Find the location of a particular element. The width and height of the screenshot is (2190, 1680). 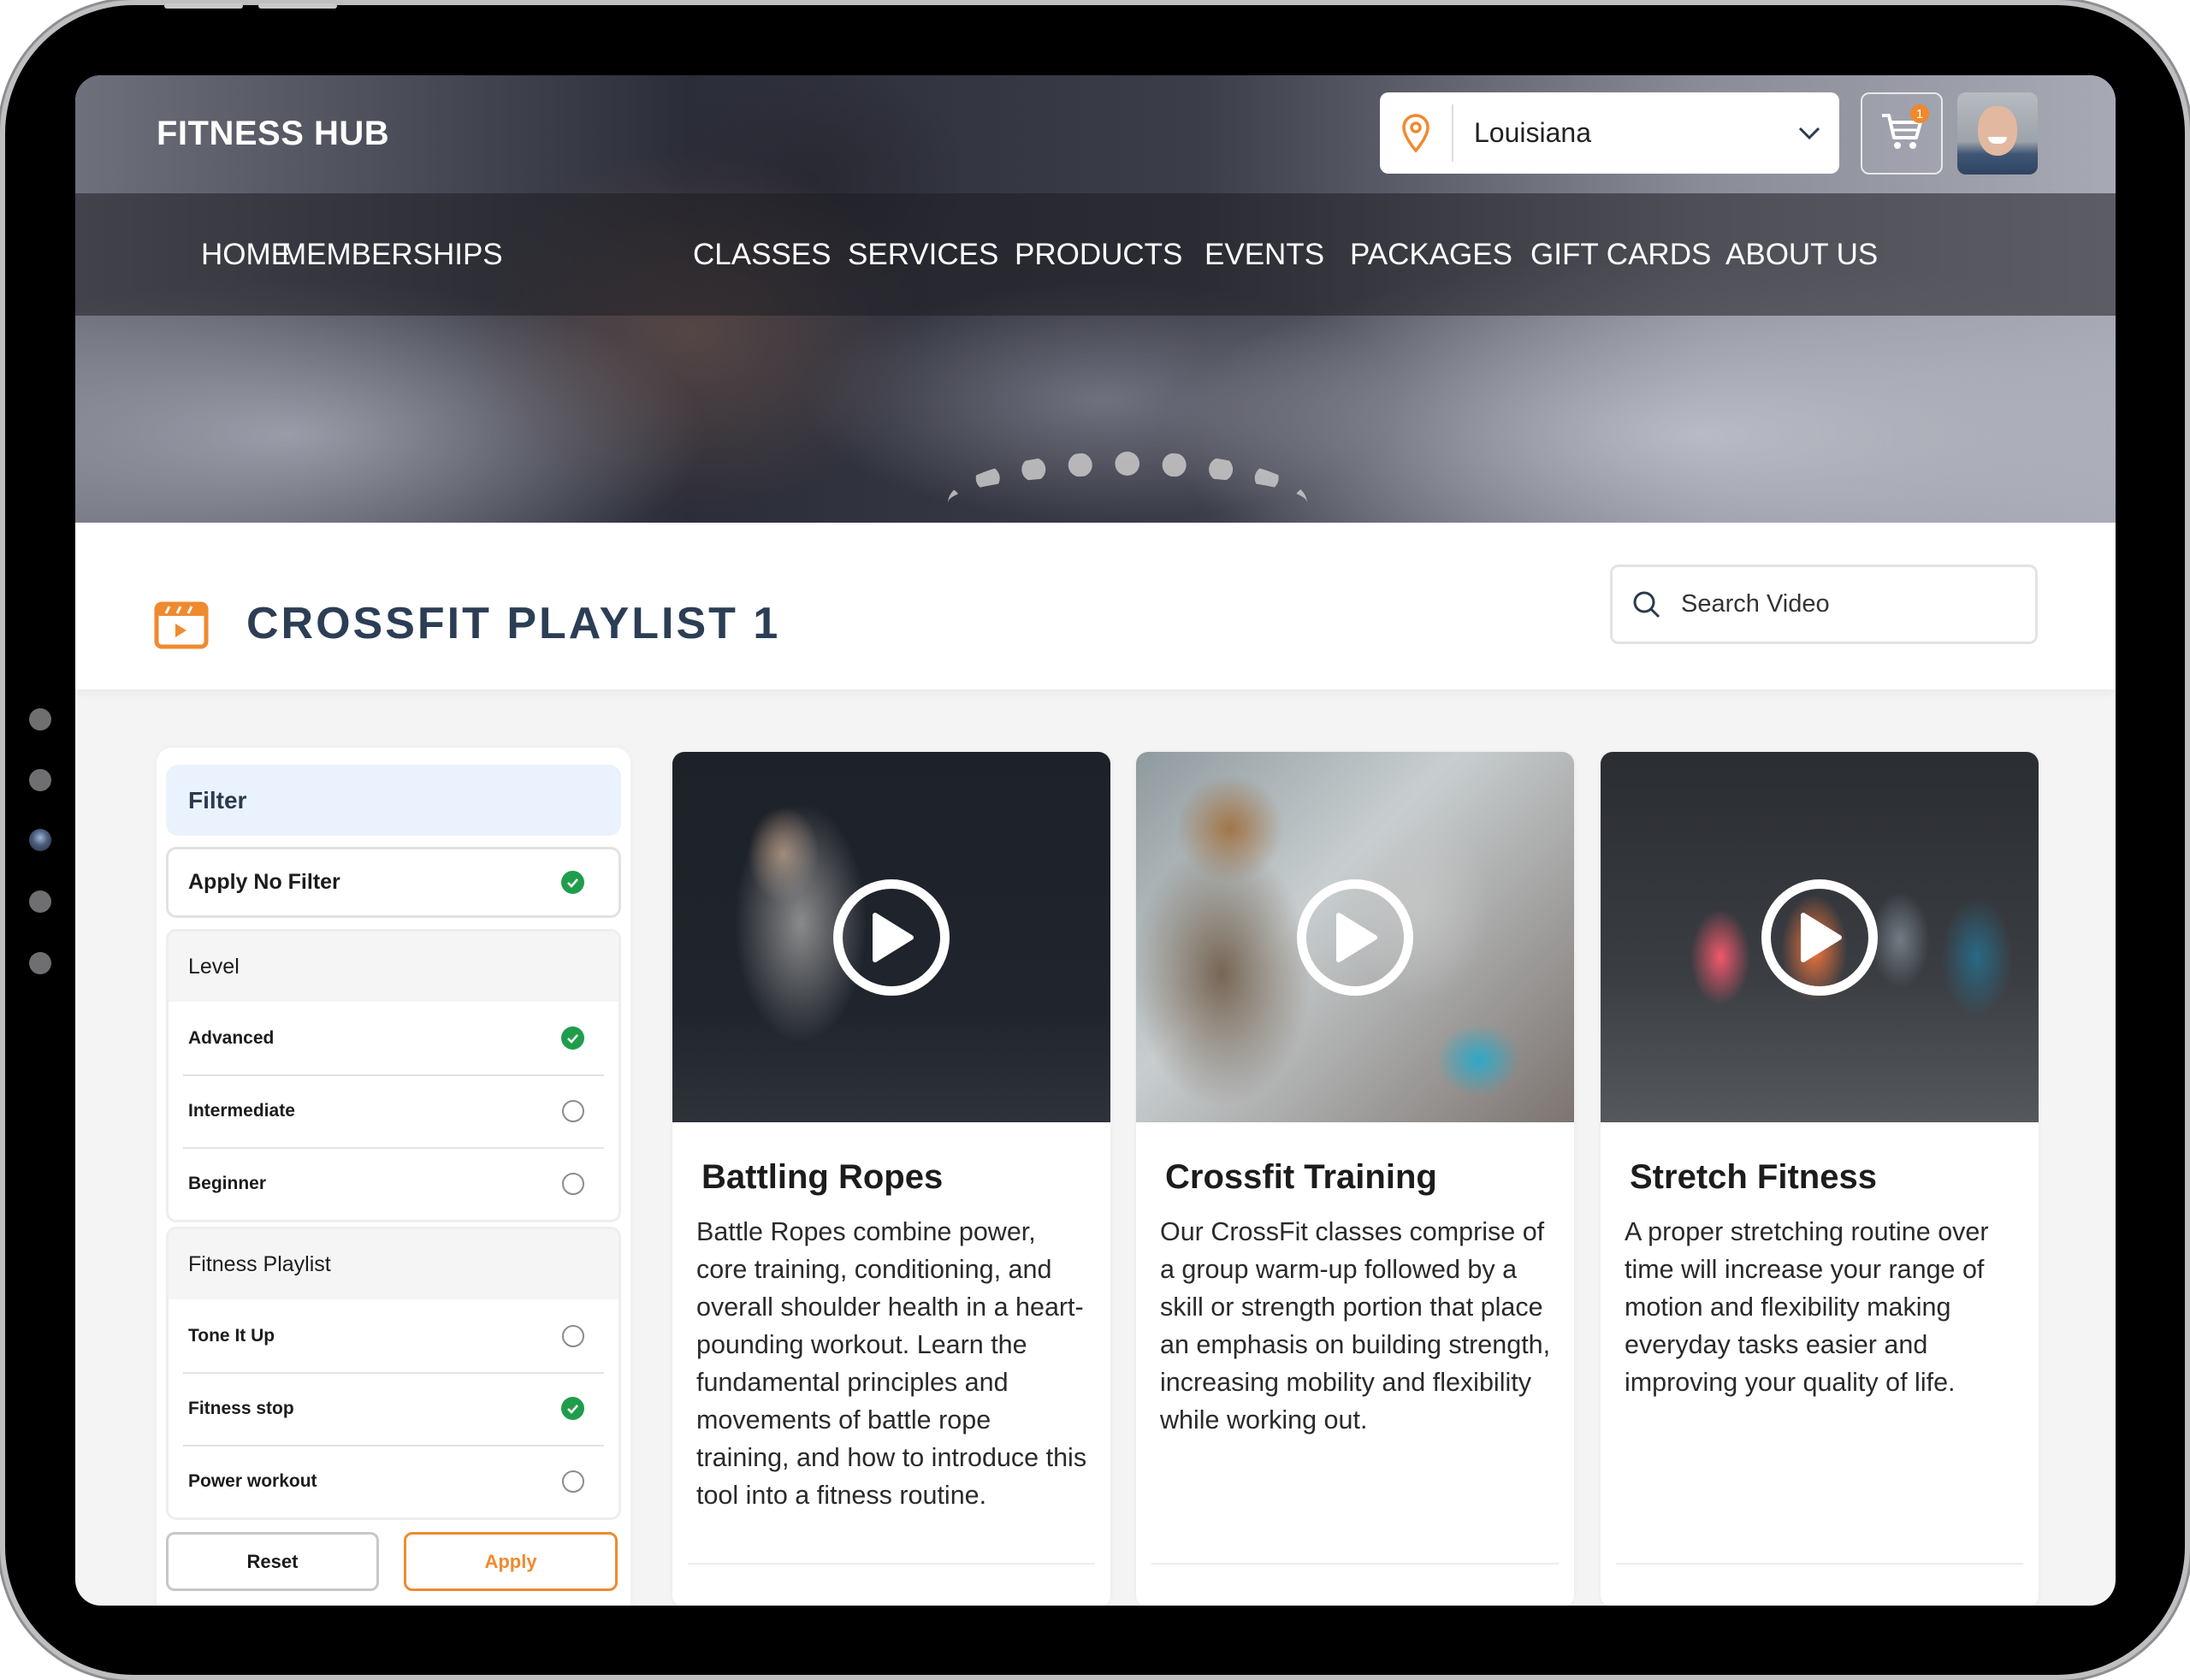

location-selector: Louisiana is located at coordinates (1609, 133).